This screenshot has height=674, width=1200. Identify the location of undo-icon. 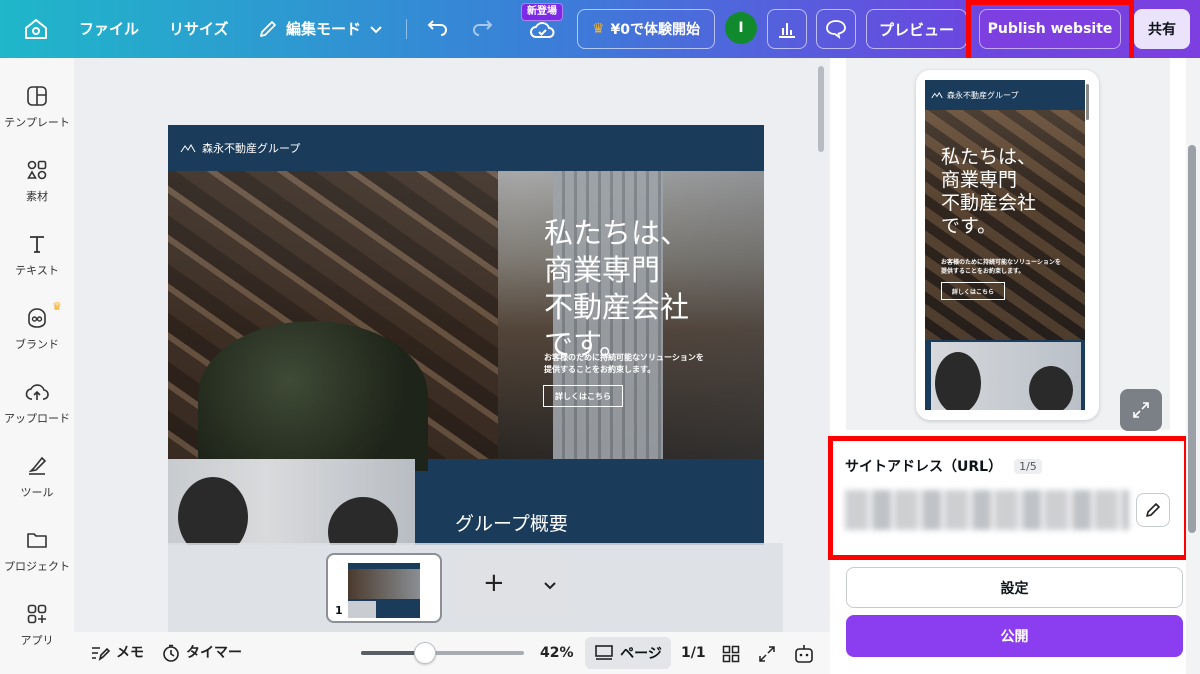
(438, 29).